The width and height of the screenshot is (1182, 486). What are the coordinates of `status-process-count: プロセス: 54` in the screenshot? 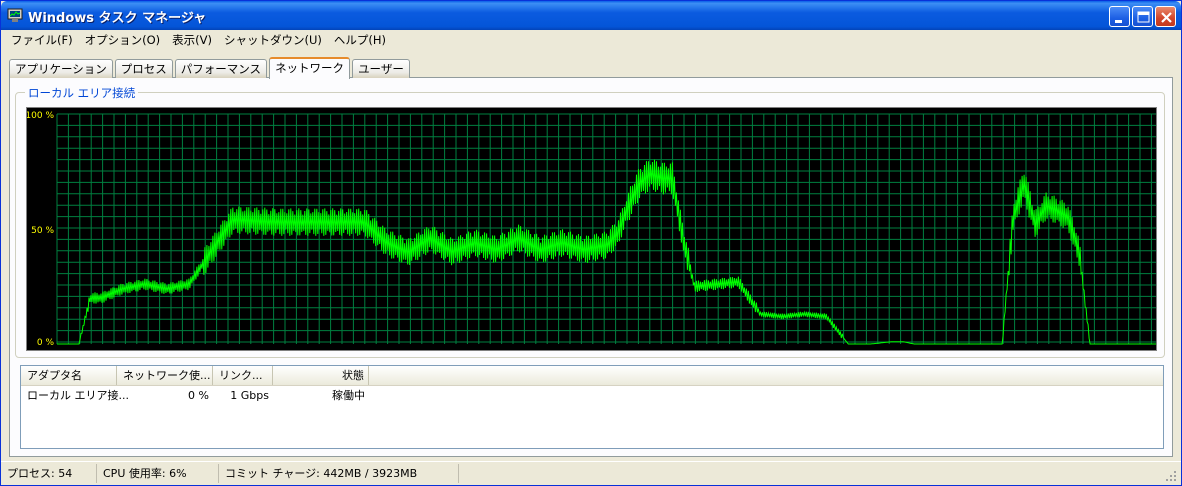 It's located at (50, 473).